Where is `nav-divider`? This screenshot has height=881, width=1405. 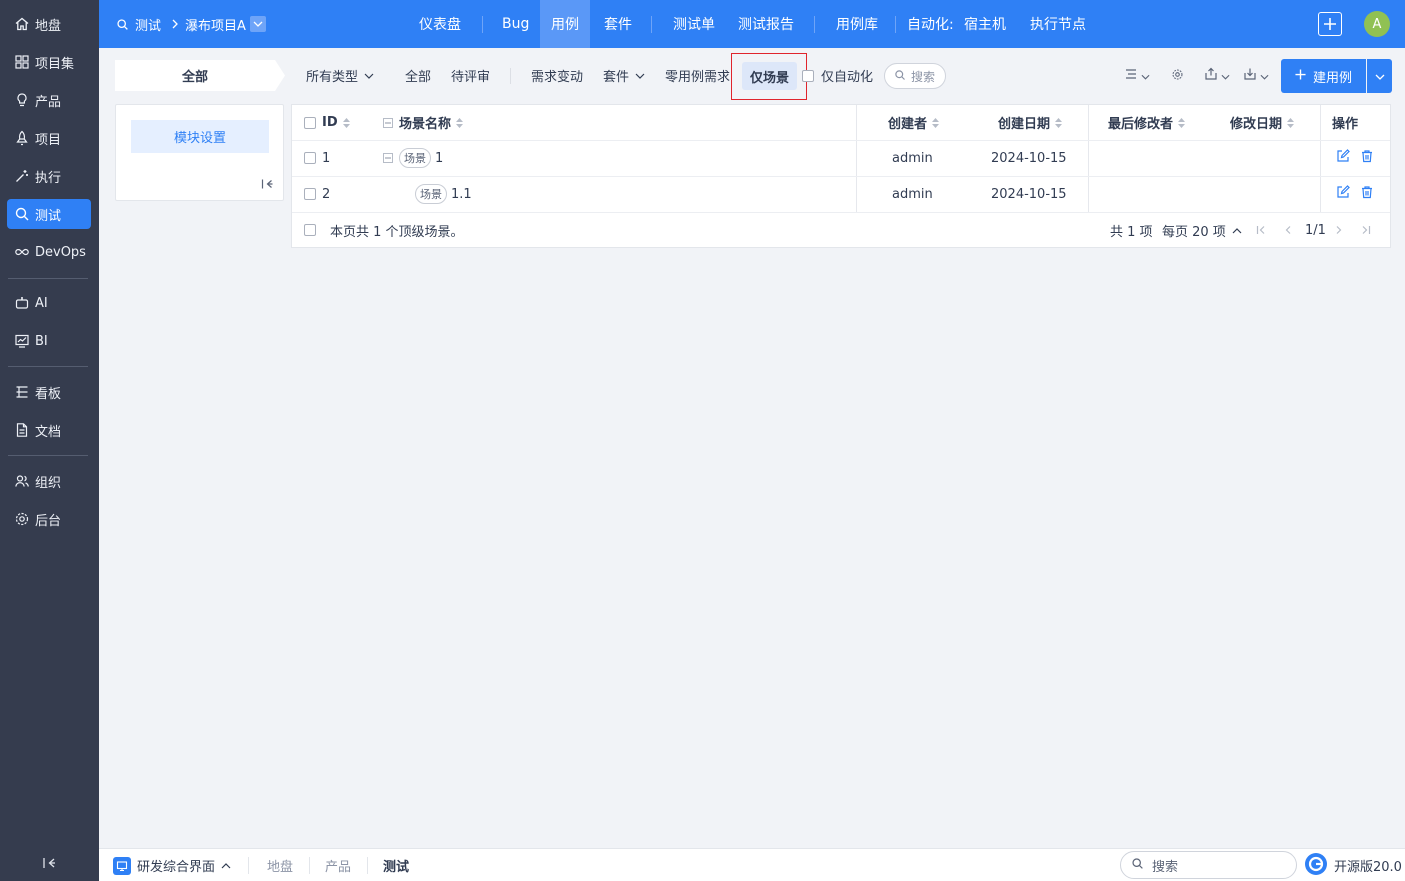
nav-divider is located at coordinates (814, 24).